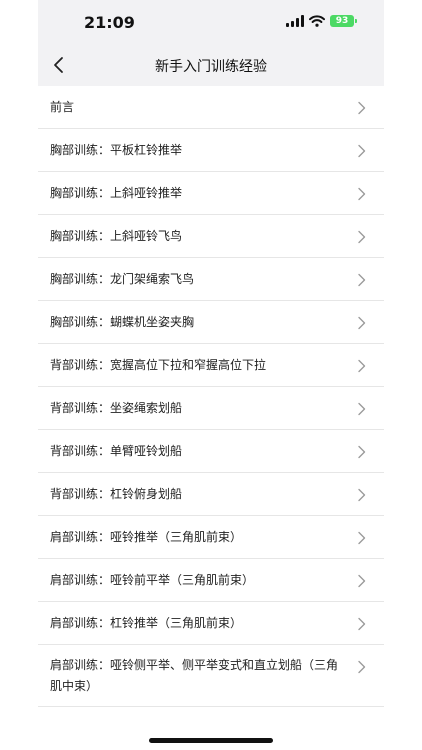 The width and height of the screenshot is (422, 750). Describe the element at coordinates (211, 150) in the screenshot. I see `list-item: 胸部训练：平板杠铃推举` at that location.